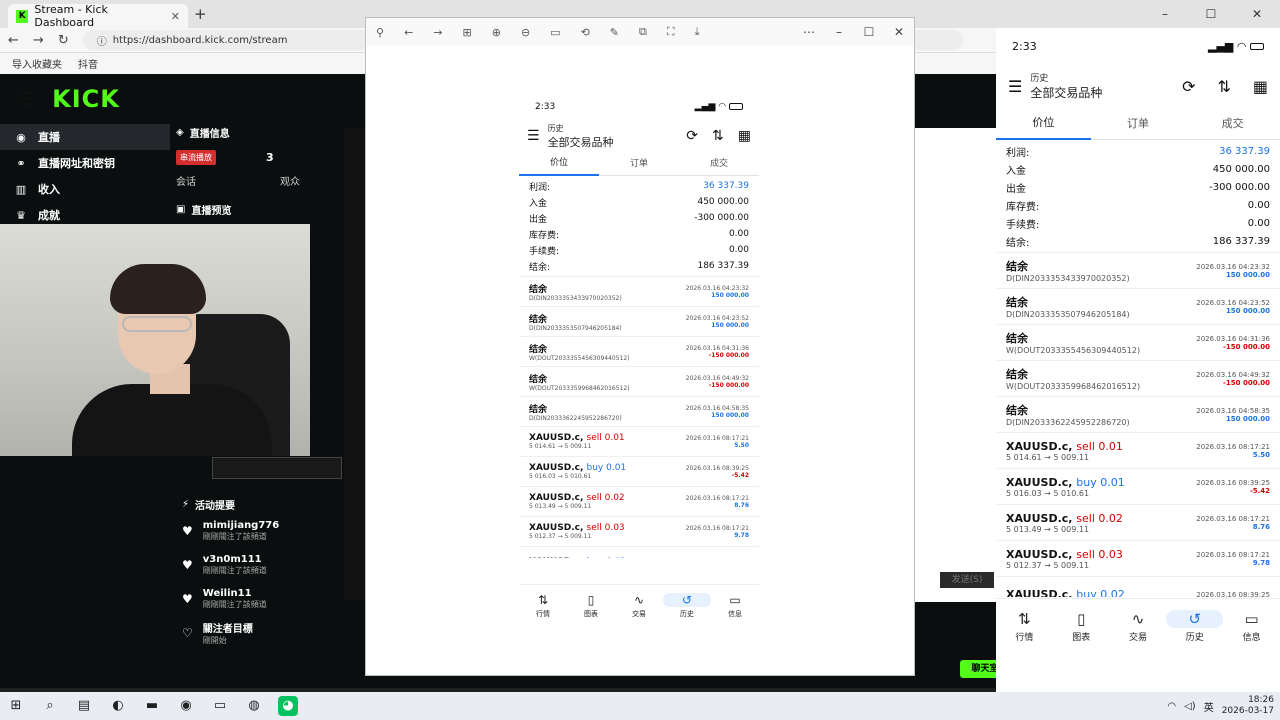 This screenshot has height=720, width=1280. What do you see at coordinates (186, 706) in the screenshot?
I see `chrome-icon: ◉` at bounding box center [186, 706].